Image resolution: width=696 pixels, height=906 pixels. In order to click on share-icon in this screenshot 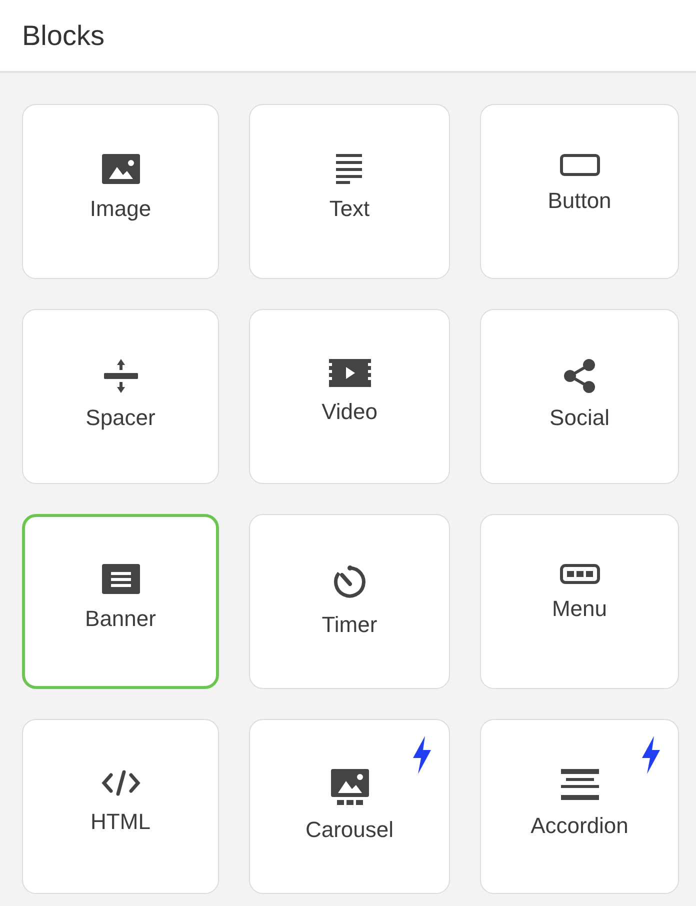, I will do `click(580, 376)`.